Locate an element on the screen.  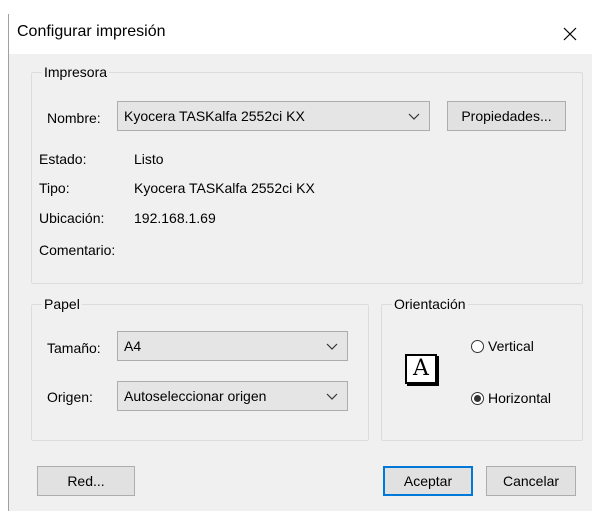
orientation-vertical-radio: Vertical is located at coordinates (502, 346).